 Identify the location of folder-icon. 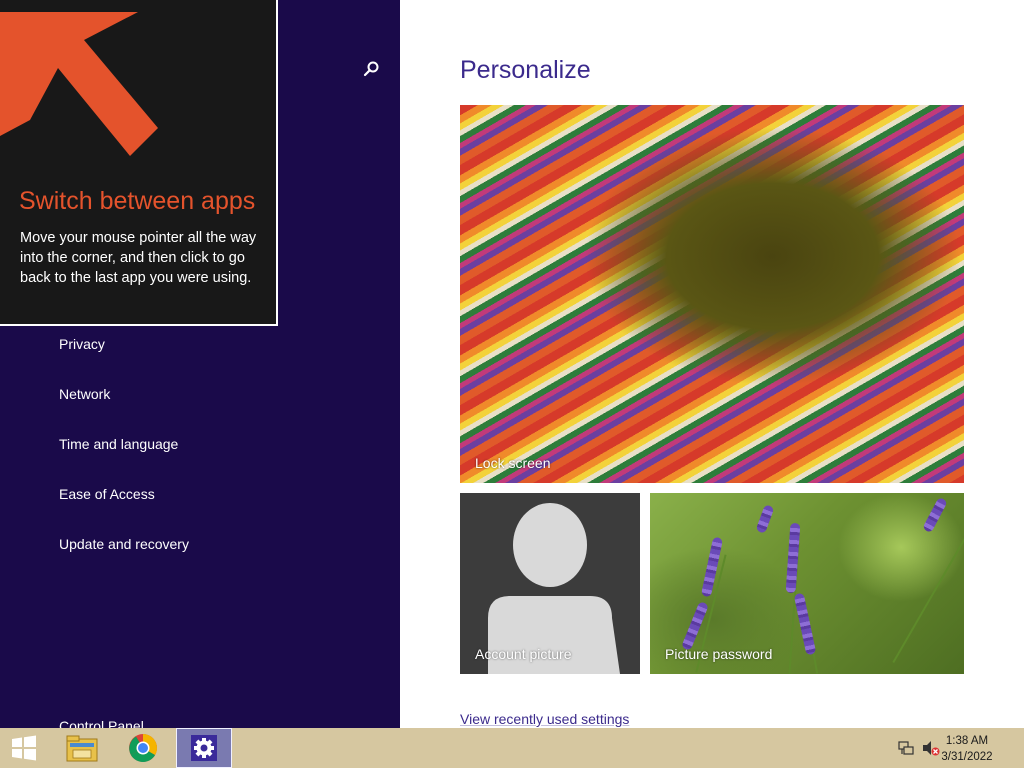
(82, 748).